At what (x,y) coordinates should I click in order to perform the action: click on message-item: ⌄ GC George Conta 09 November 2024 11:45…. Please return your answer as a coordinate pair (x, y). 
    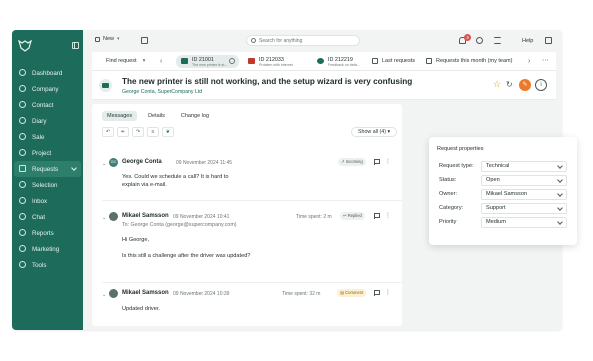
    Looking at the image, I should click on (252, 175).